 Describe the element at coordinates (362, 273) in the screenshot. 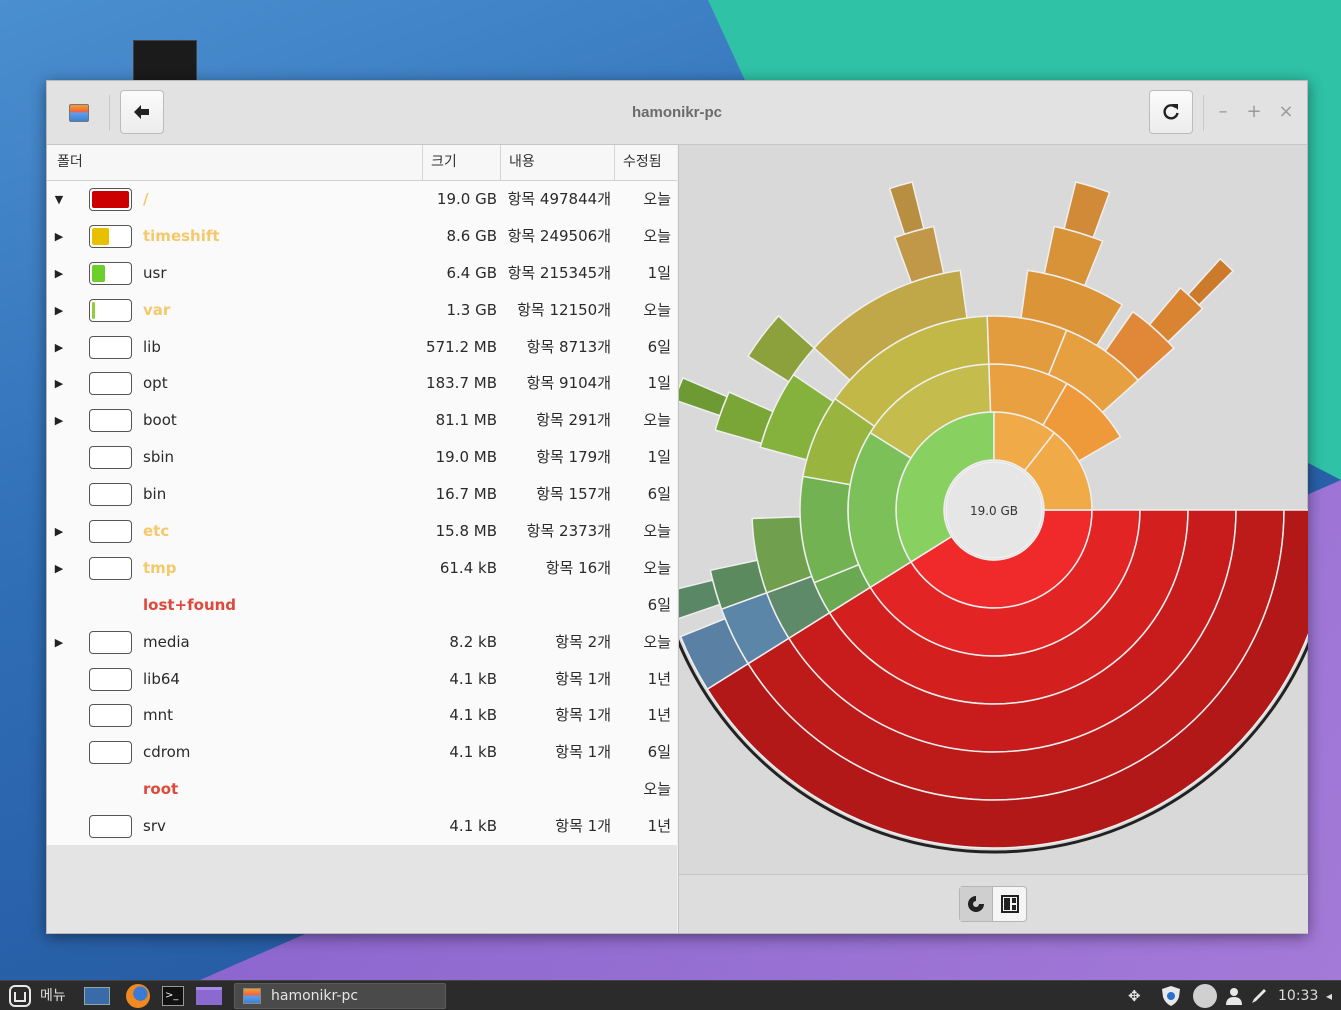

I see `tree-row: ▶ usr 6.4 GB 항목 215345개 1일` at that location.